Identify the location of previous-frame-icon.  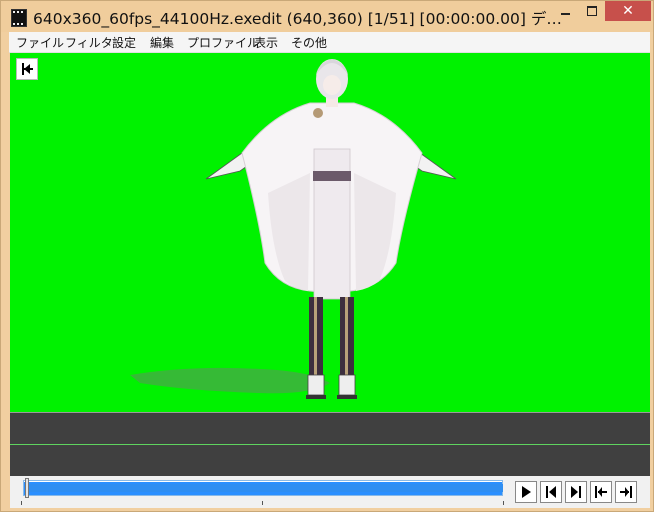
(551, 492).